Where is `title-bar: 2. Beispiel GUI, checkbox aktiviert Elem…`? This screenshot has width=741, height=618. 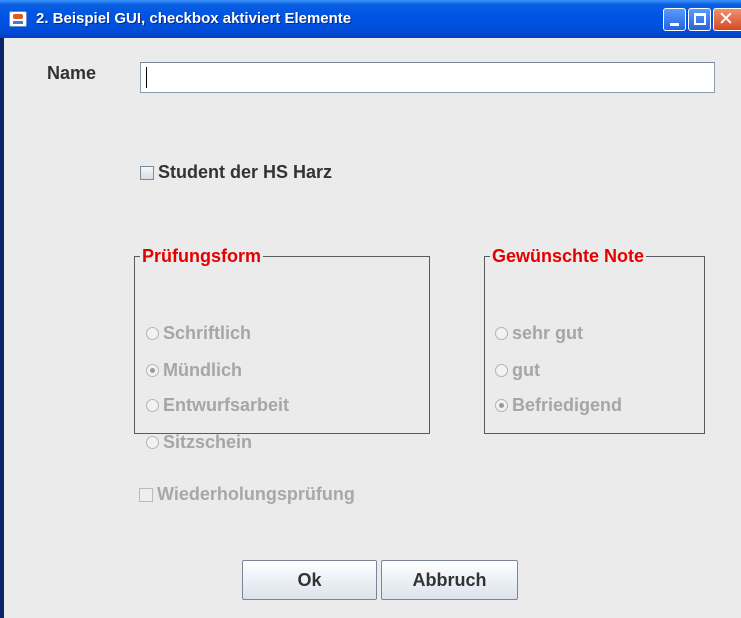
title-bar: 2. Beispiel GUI, checkbox aktiviert Elem… is located at coordinates (370, 19).